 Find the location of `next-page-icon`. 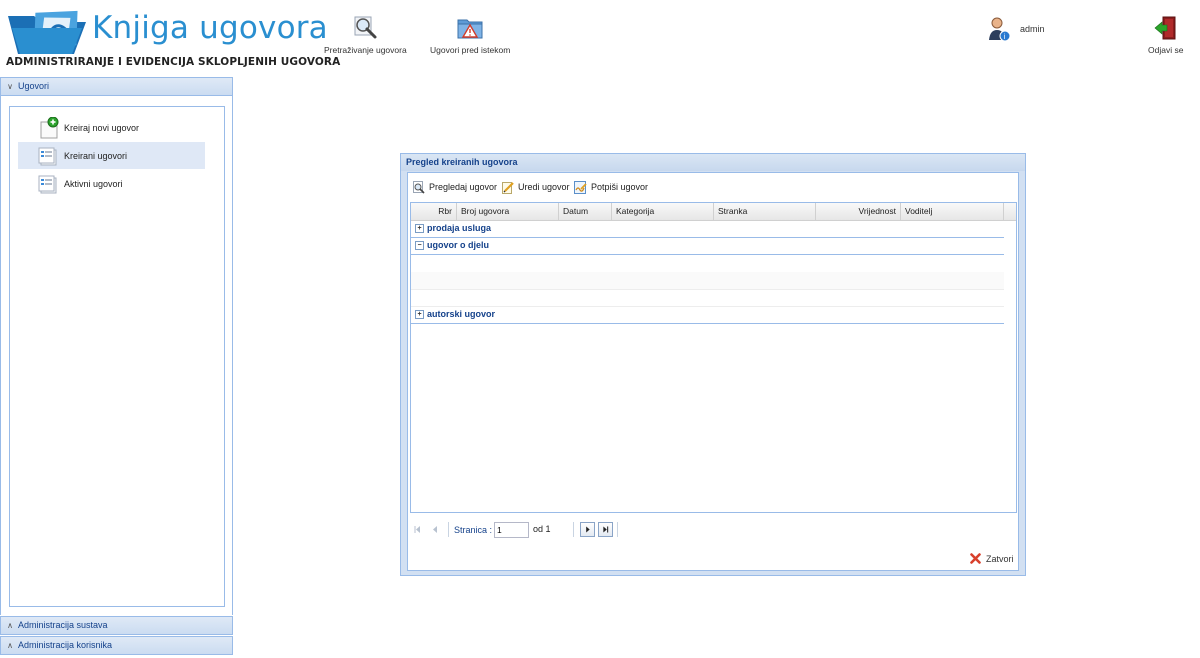

next-page-icon is located at coordinates (587, 529).